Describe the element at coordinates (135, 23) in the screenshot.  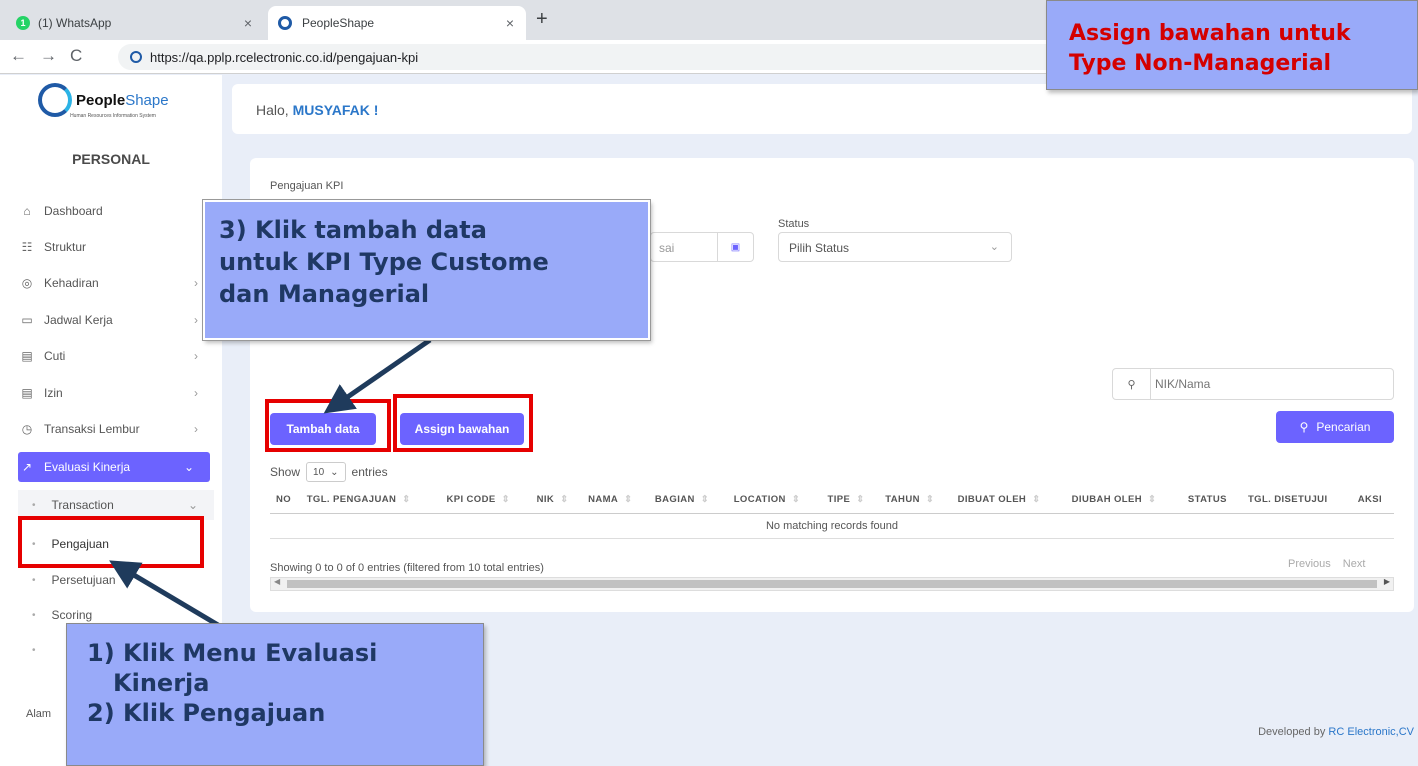
I see `browser-tab-whatsapp: 1 (1) WhatsApp ×` at that location.